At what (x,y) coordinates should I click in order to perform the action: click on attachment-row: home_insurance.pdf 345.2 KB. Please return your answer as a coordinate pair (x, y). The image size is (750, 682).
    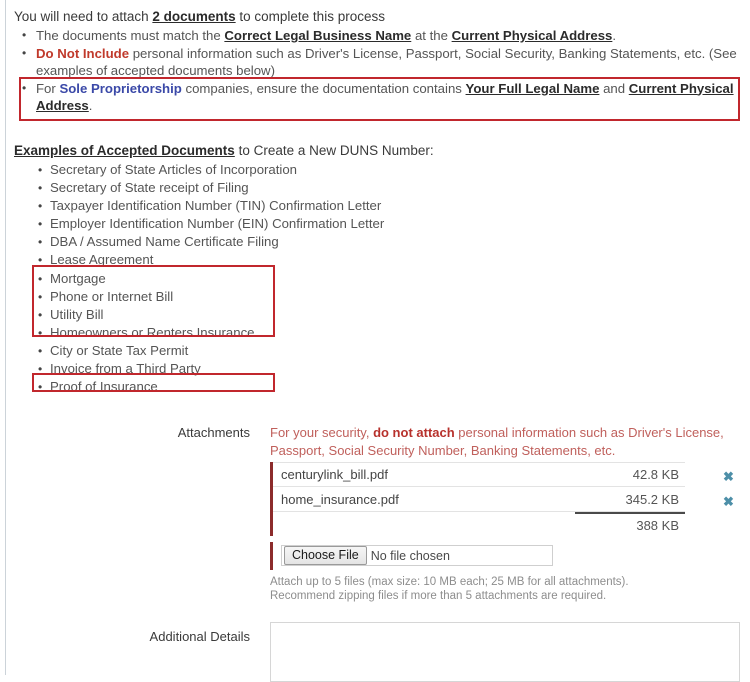
    Looking at the image, I should click on (479, 499).